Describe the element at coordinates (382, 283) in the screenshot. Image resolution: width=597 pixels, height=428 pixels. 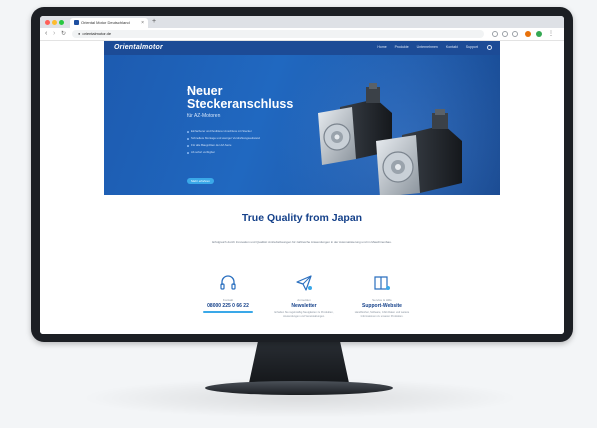
I see `book-icon` at that location.